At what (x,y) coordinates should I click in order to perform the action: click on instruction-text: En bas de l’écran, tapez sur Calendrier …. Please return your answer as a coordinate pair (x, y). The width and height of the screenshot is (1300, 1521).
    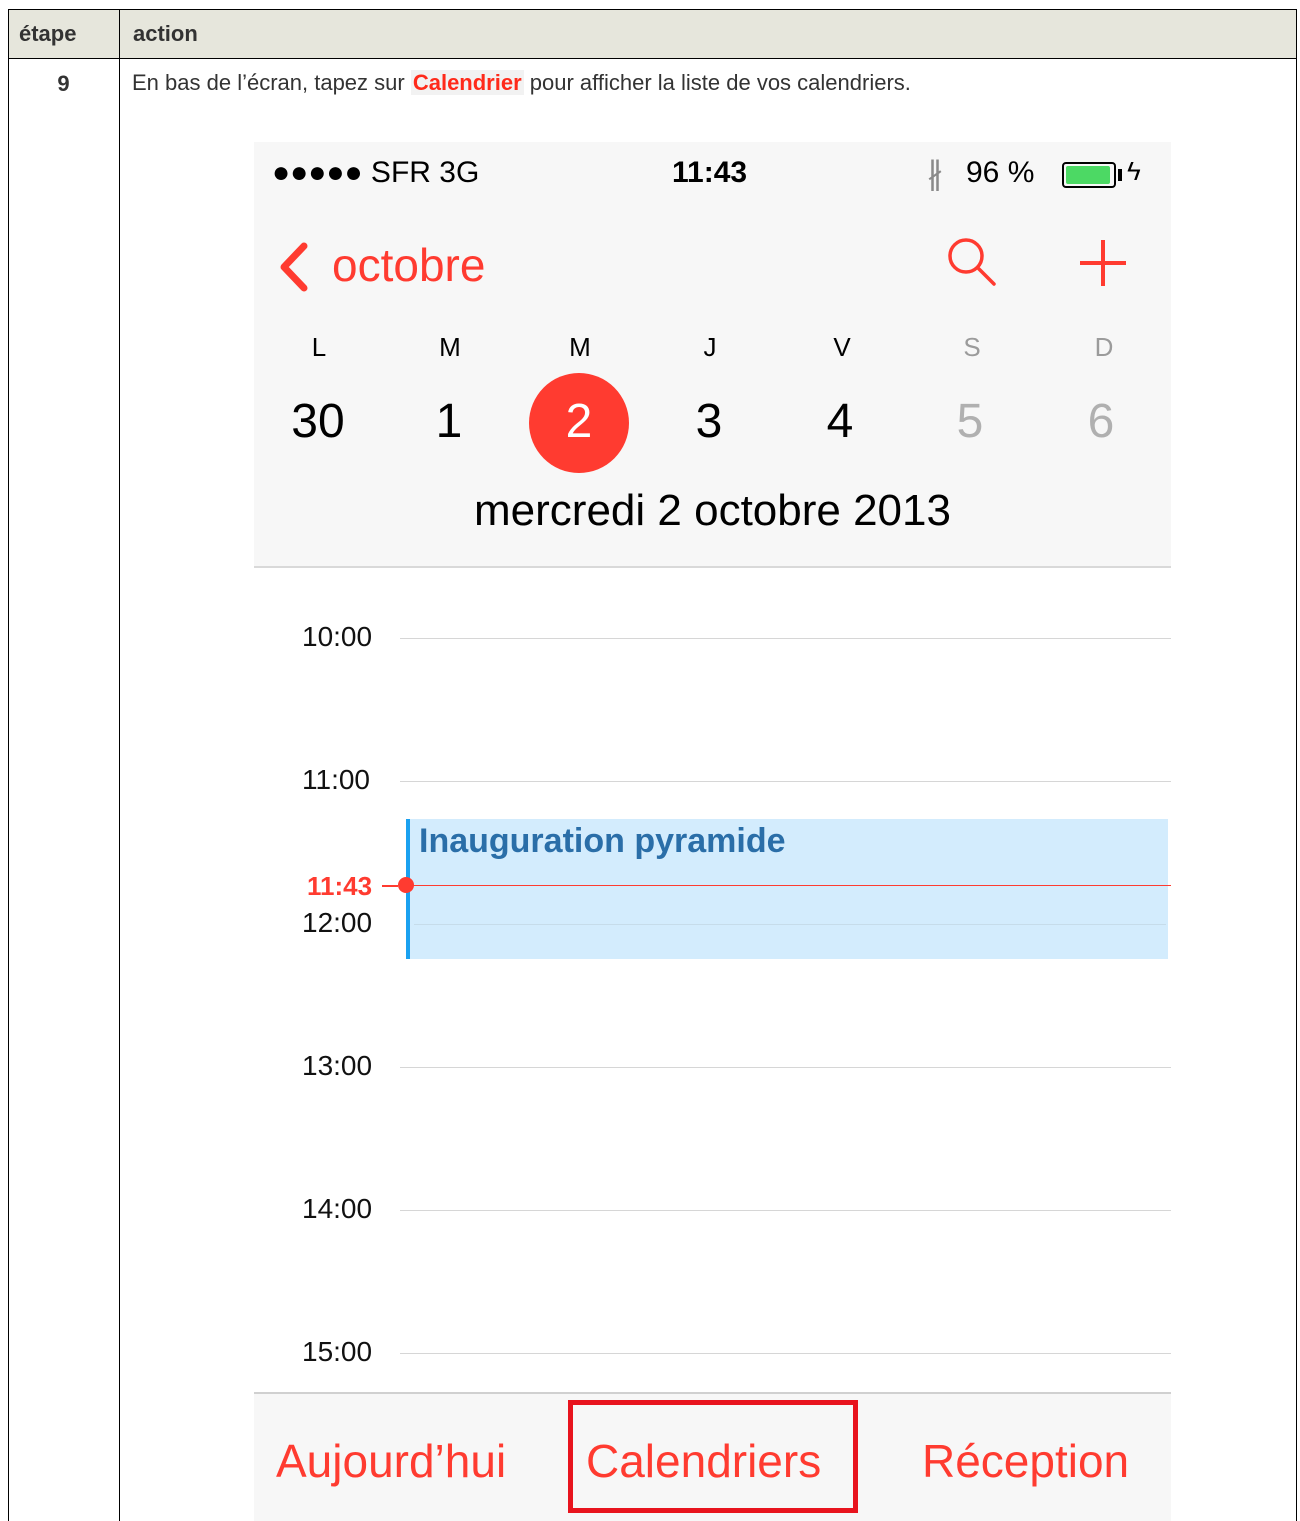
    Looking at the image, I should click on (521, 83).